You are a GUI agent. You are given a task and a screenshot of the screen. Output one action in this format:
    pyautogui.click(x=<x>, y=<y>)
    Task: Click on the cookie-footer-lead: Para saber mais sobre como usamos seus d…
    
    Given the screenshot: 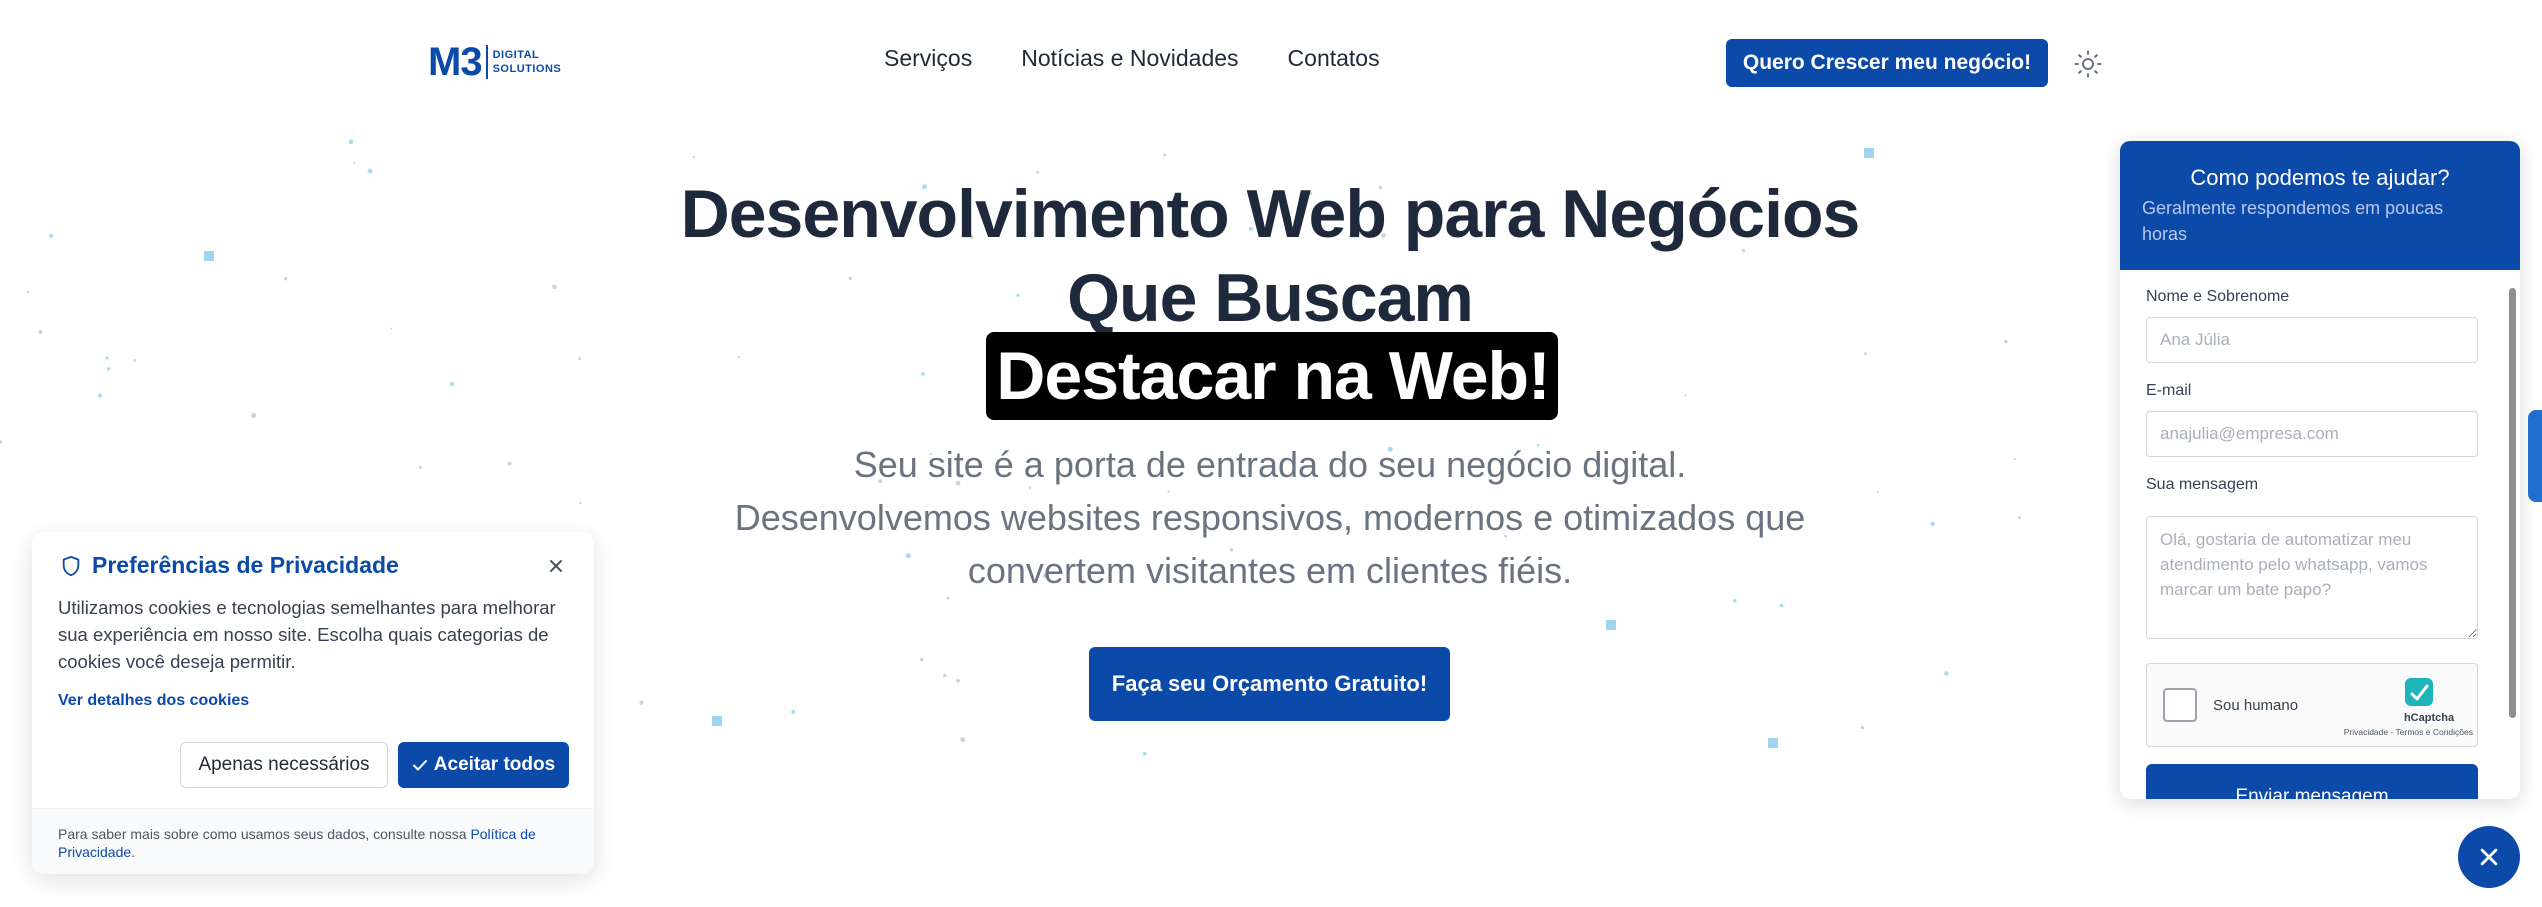 What is the action you would take?
    pyautogui.click(x=262, y=834)
    